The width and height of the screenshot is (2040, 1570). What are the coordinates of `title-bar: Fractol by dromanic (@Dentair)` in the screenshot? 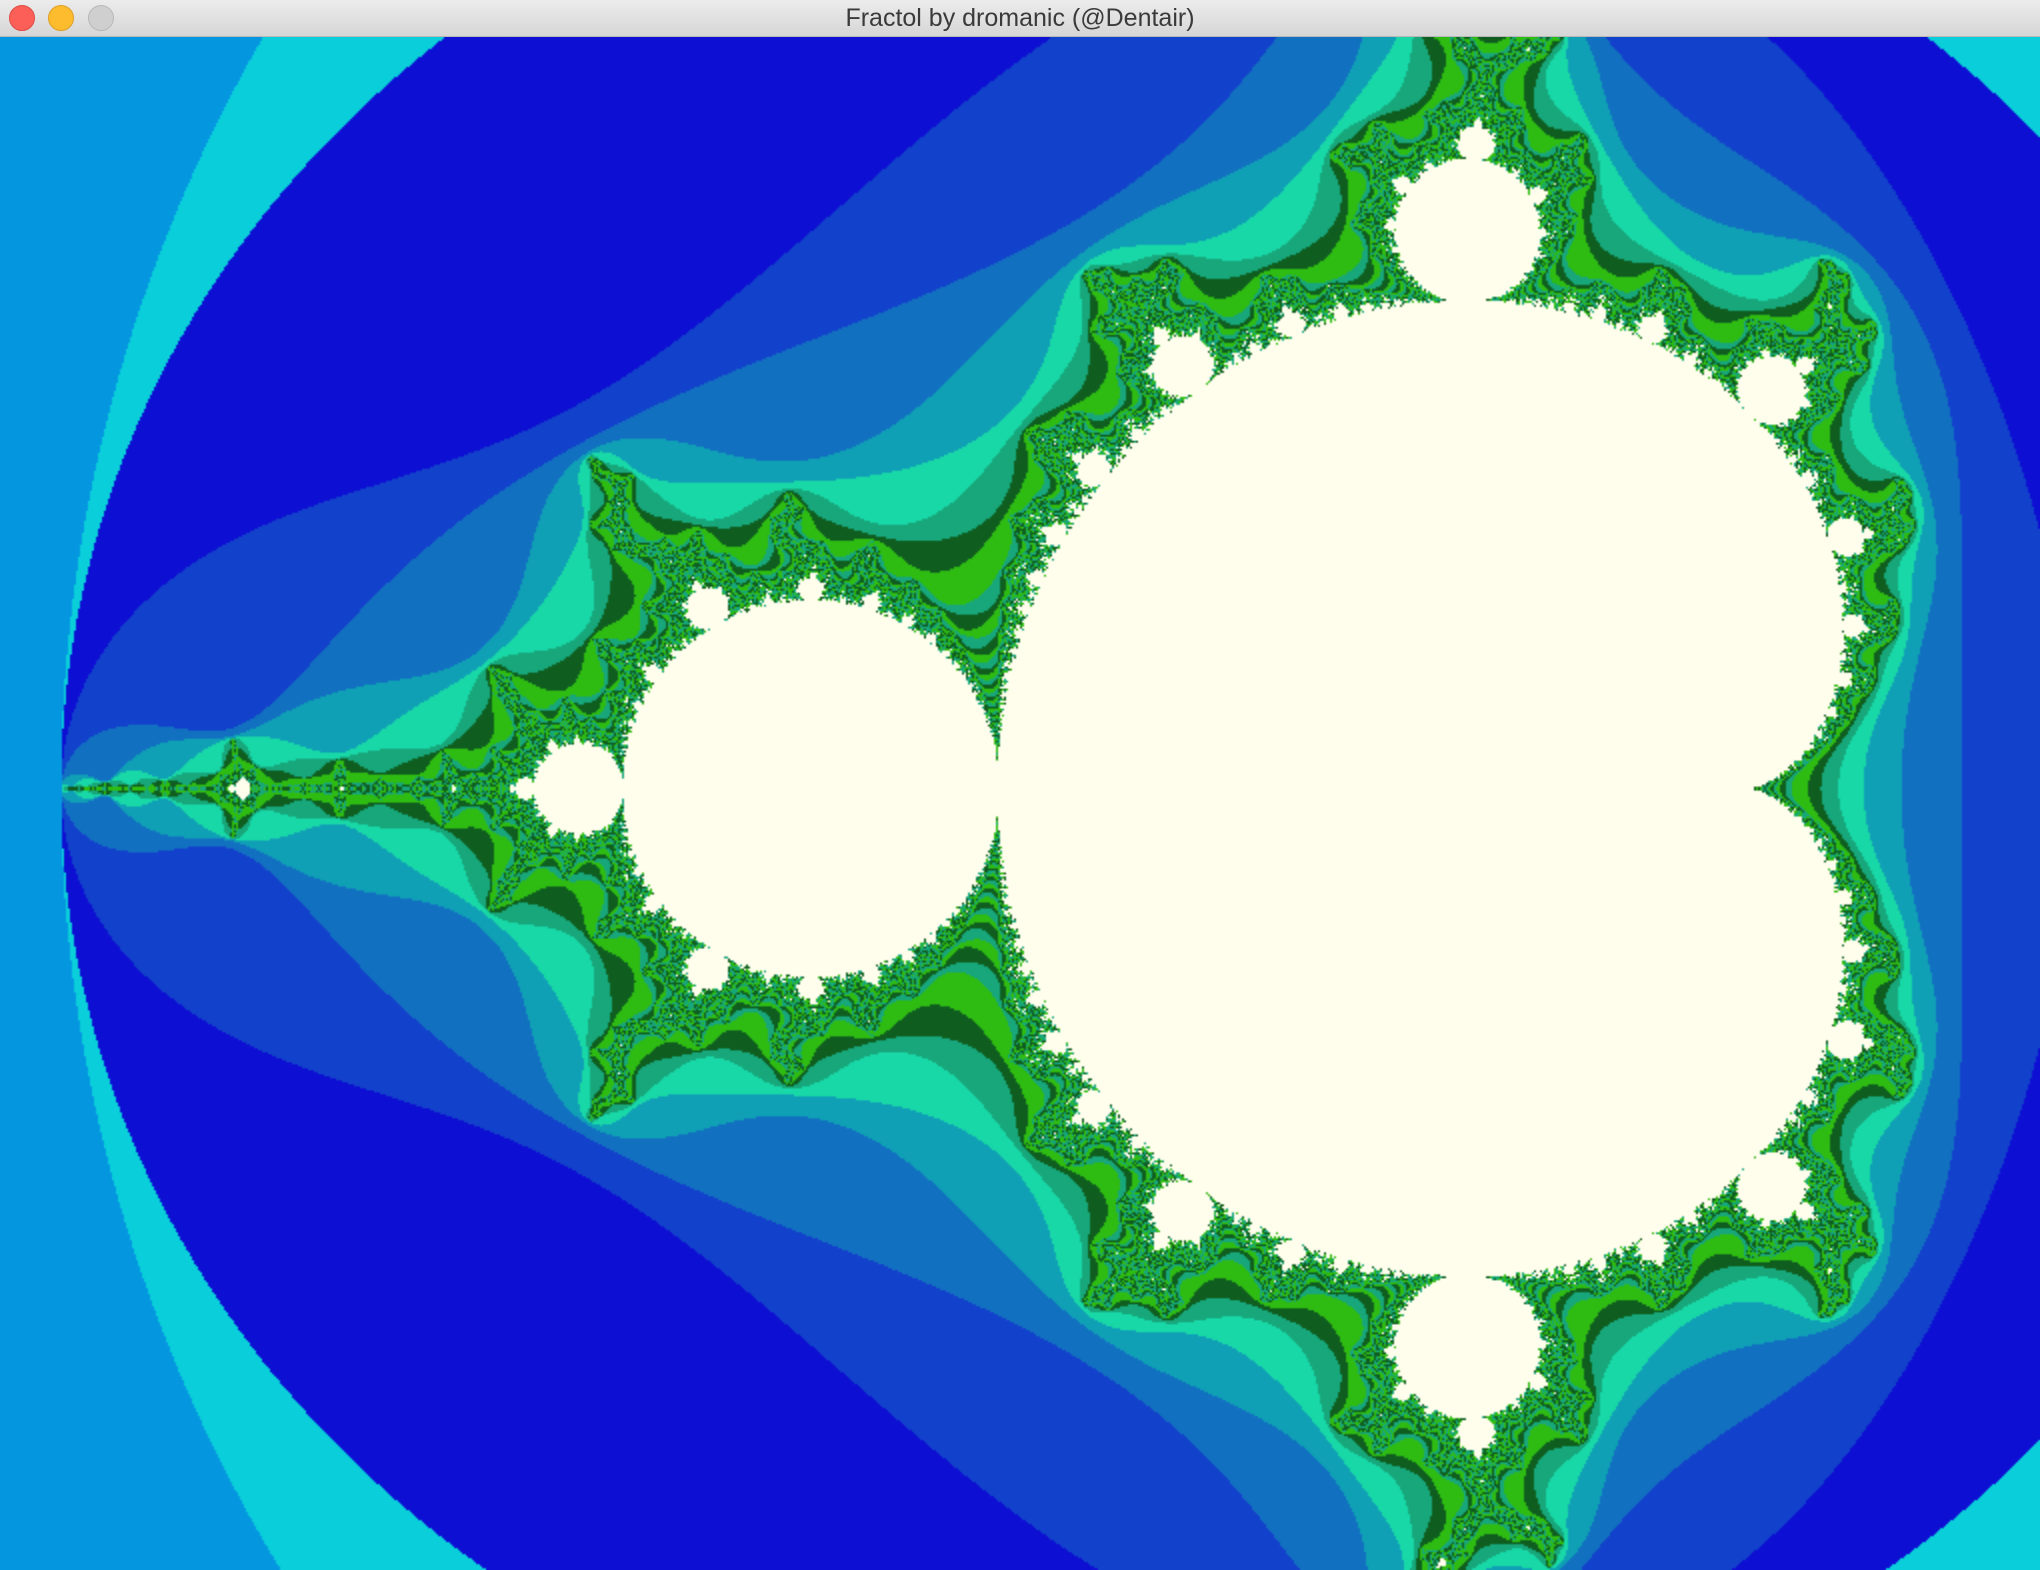 It's located at (1020, 18).